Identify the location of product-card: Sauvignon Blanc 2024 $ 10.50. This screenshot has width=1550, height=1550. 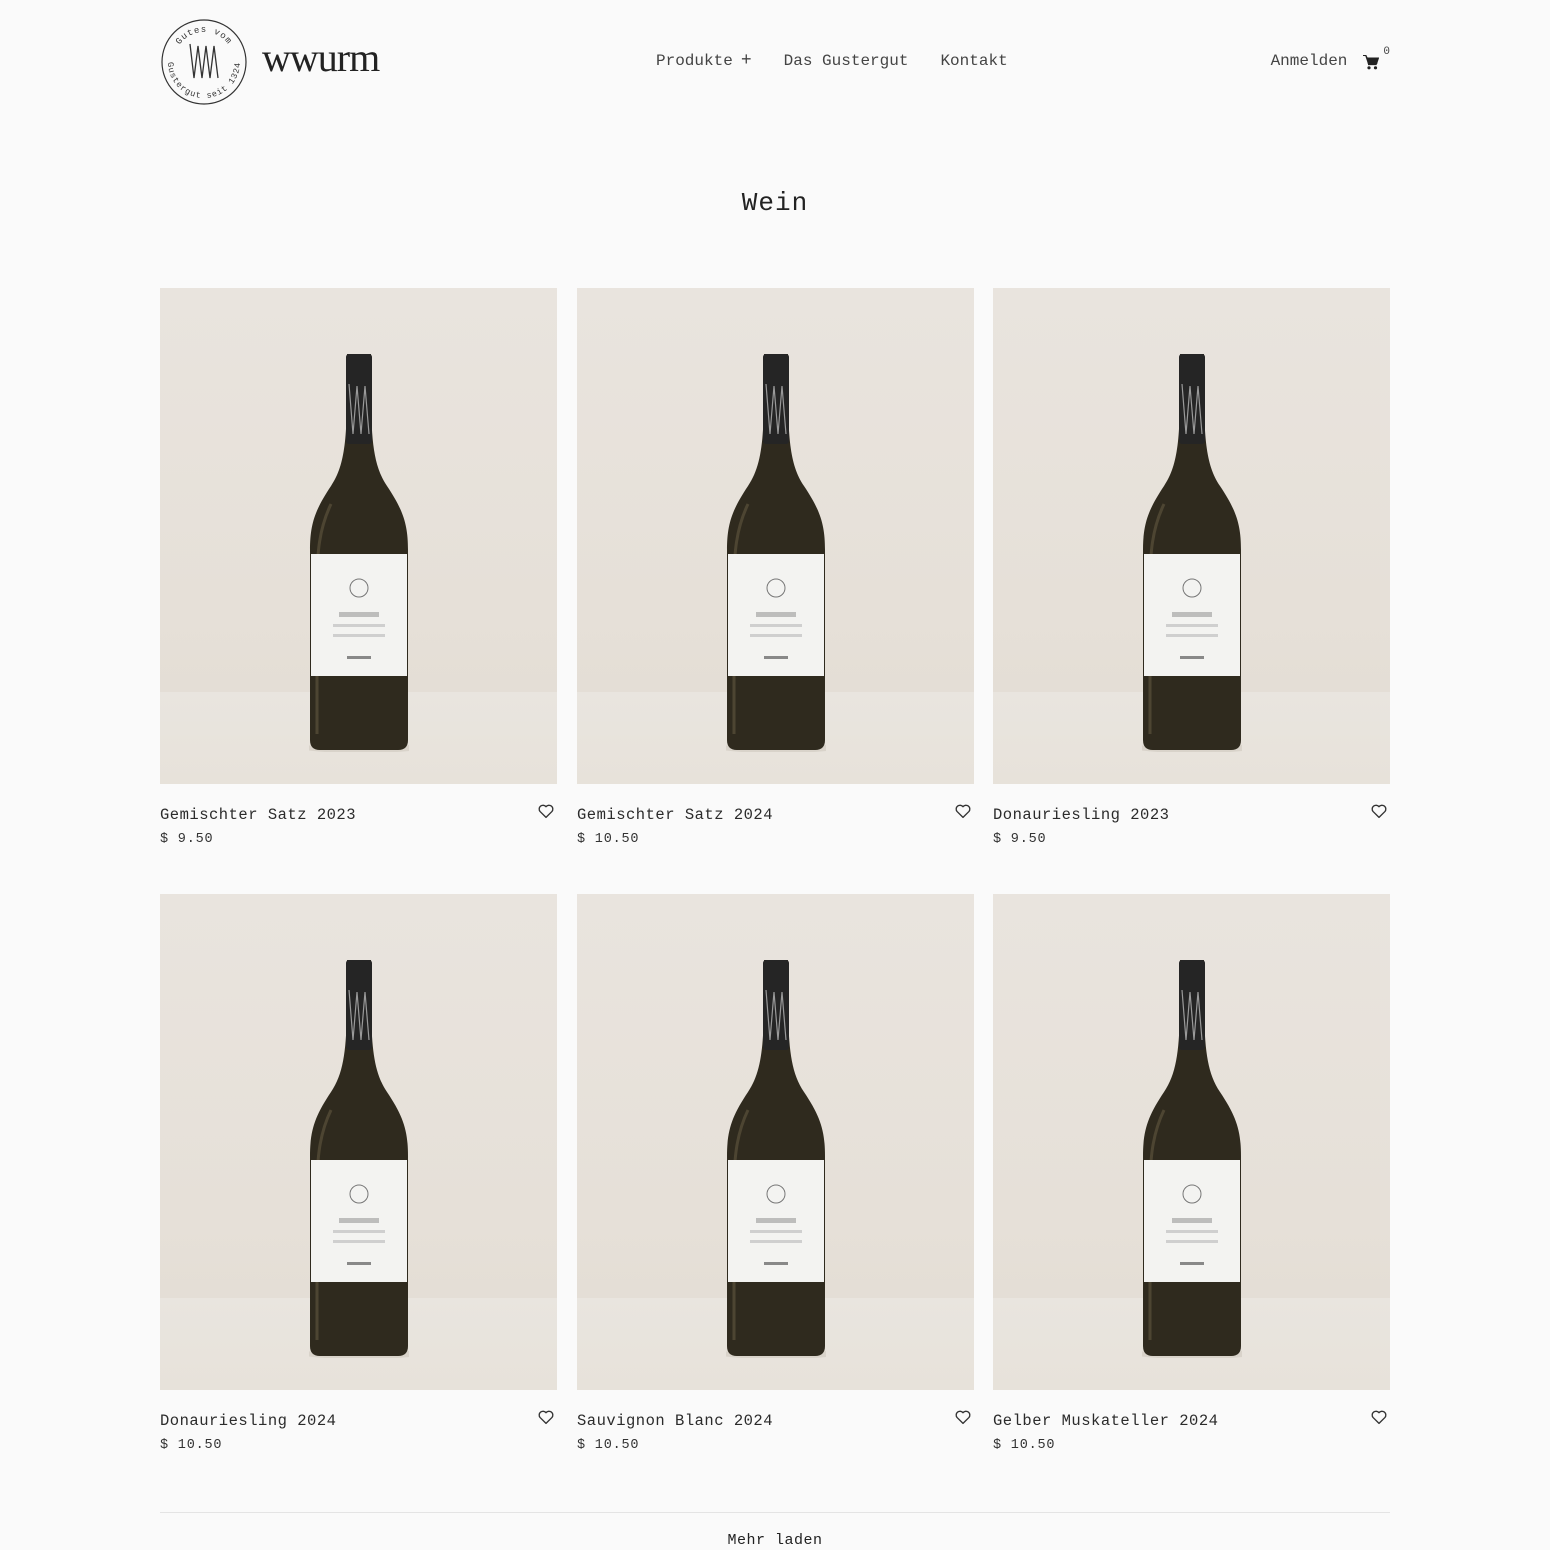
(775, 1177).